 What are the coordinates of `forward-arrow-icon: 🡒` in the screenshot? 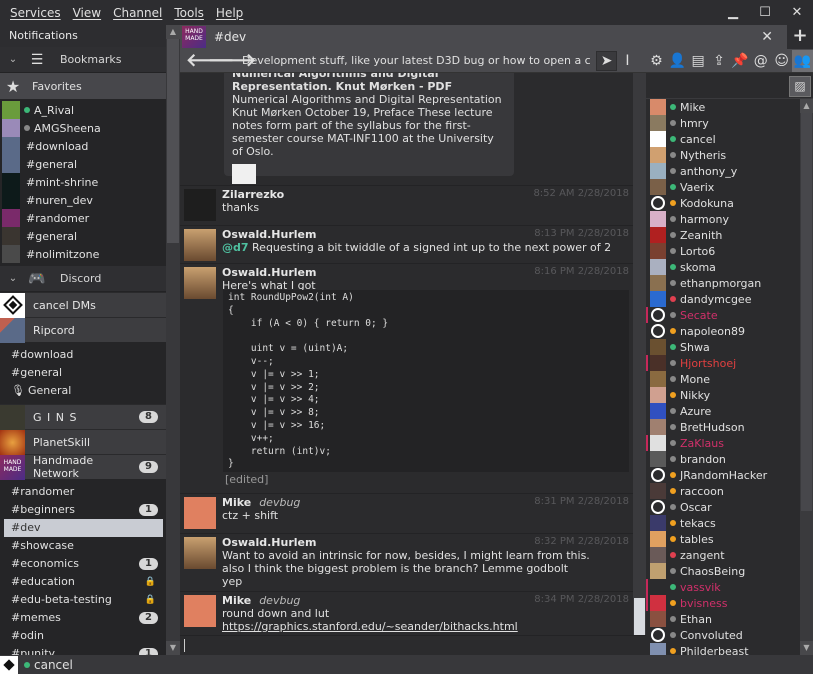 It's located at (232, 60).